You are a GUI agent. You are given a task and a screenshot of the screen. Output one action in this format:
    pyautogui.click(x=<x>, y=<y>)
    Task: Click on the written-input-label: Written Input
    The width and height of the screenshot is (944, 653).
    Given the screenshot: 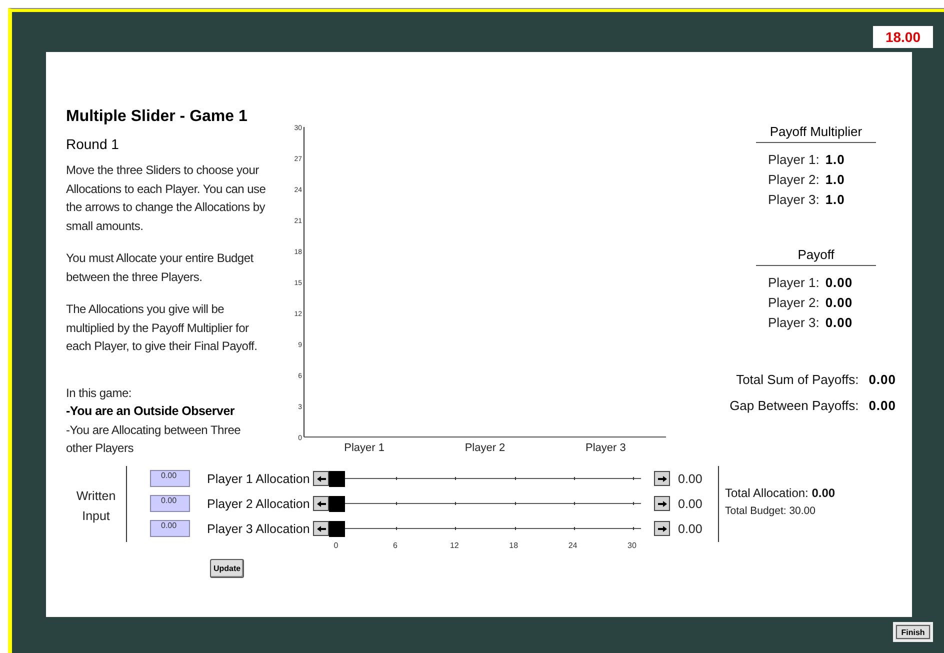 What is the action you would take?
    pyautogui.click(x=96, y=506)
    